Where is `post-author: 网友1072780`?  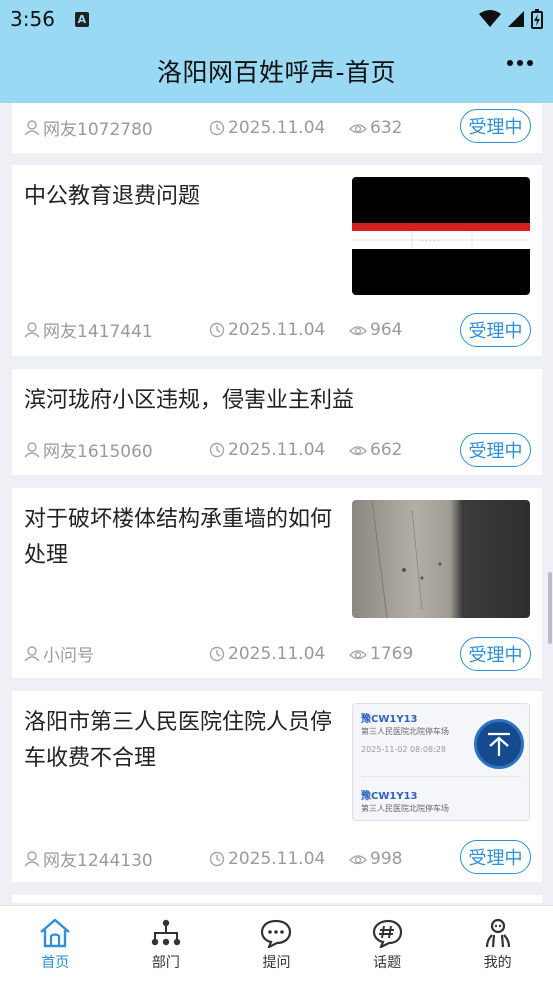 post-author: 网友1072780 is located at coordinates (98, 130).